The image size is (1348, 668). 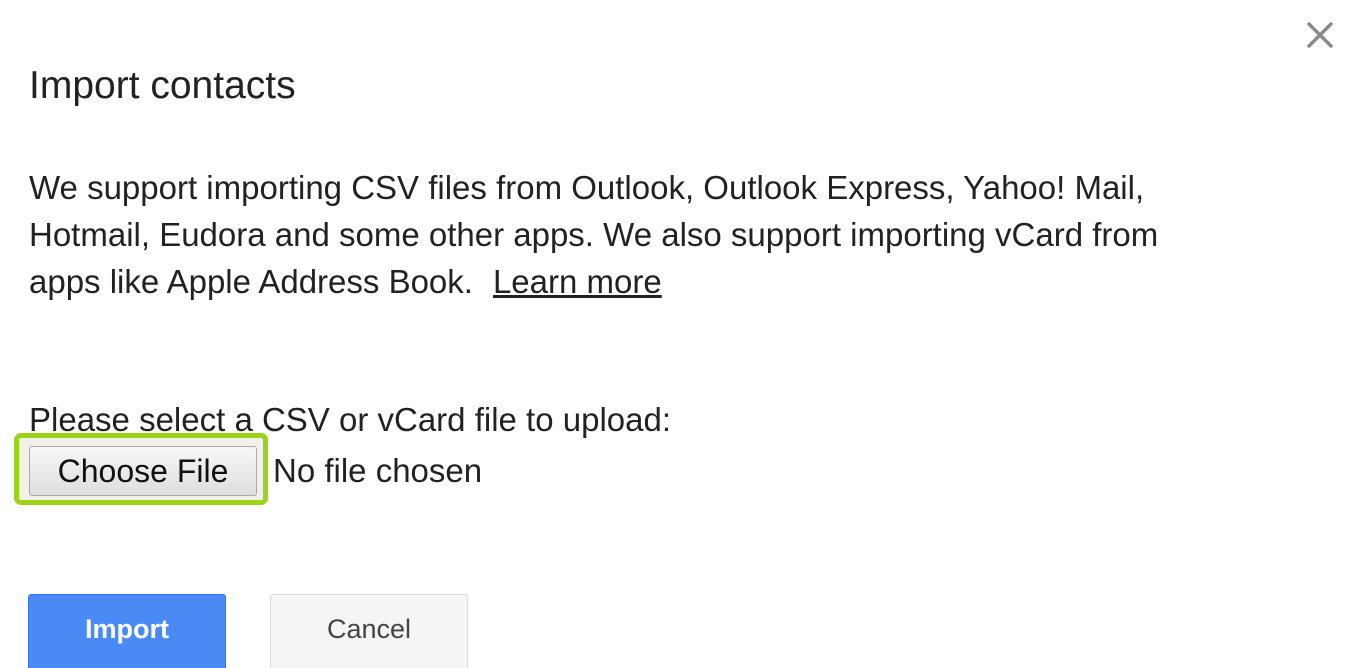 What do you see at coordinates (127, 631) in the screenshot?
I see `import-button: Import` at bounding box center [127, 631].